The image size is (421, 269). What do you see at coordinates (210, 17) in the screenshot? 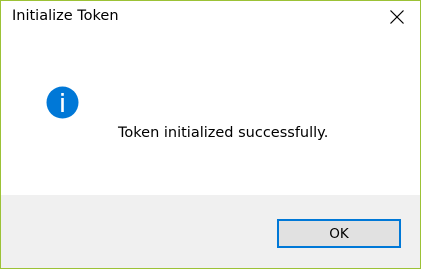
I see `title-bar: Initialize Token` at bounding box center [210, 17].